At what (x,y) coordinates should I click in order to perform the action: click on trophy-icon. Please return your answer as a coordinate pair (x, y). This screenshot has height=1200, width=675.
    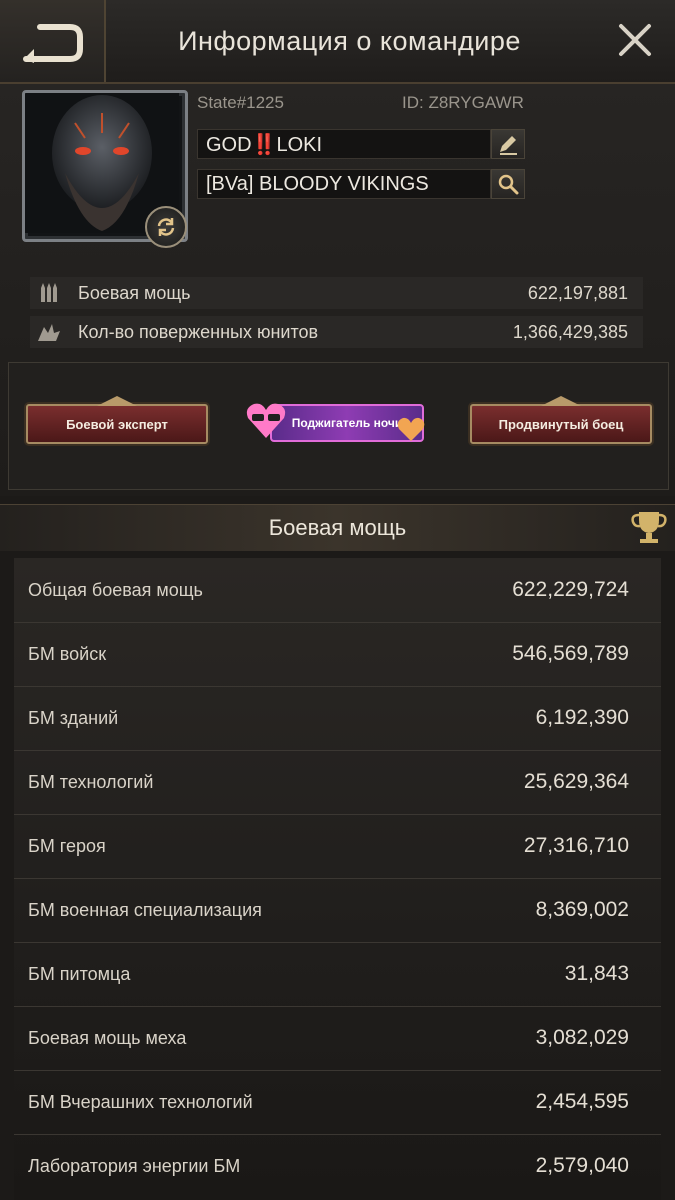
    Looking at the image, I should click on (649, 526).